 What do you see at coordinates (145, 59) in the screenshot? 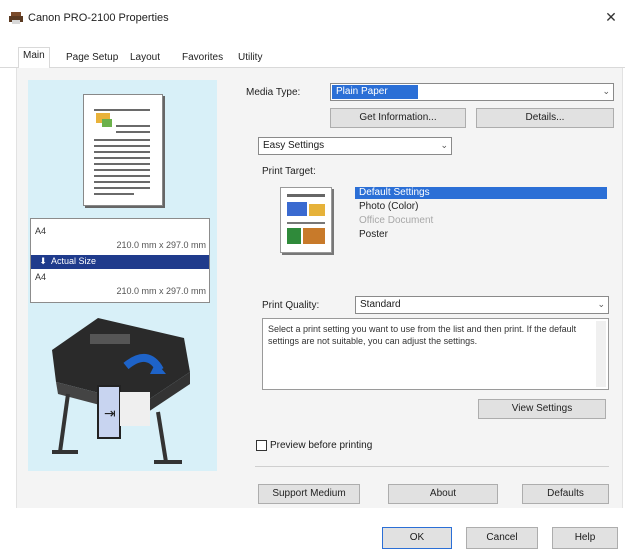
I see `tab-layout: Layout` at bounding box center [145, 59].